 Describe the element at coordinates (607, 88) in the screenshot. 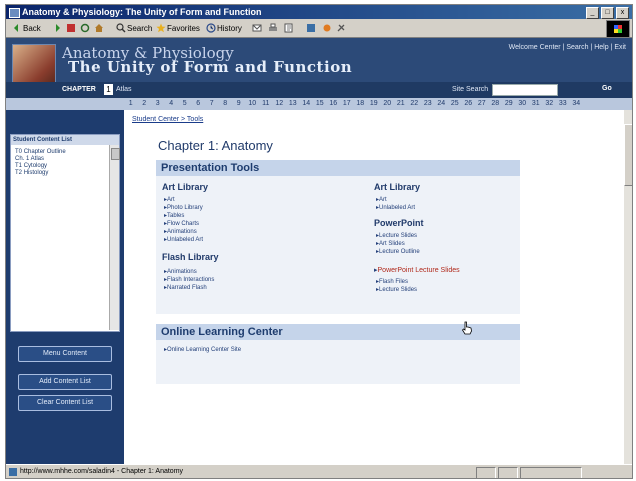

I see `go-button: Go` at that location.